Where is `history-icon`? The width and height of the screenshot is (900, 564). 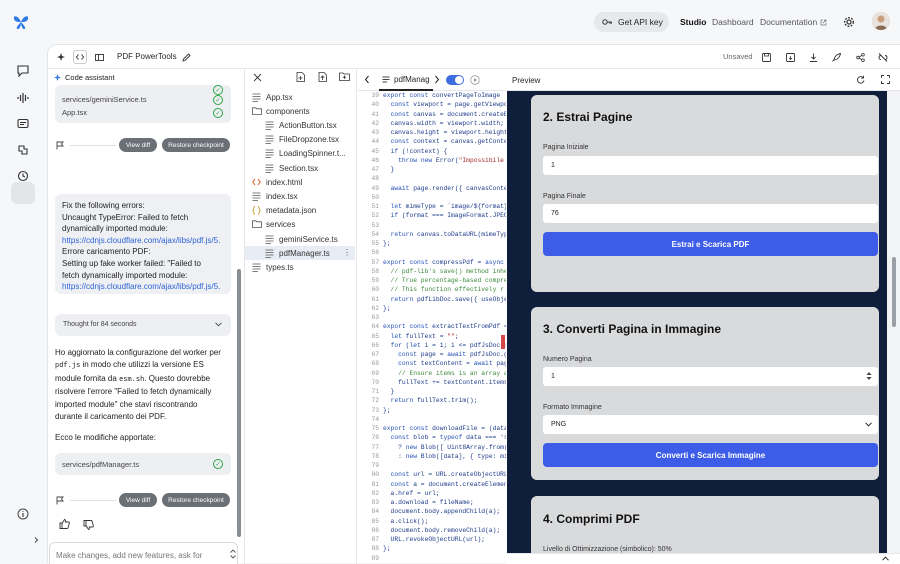 history-icon is located at coordinates (23, 176).